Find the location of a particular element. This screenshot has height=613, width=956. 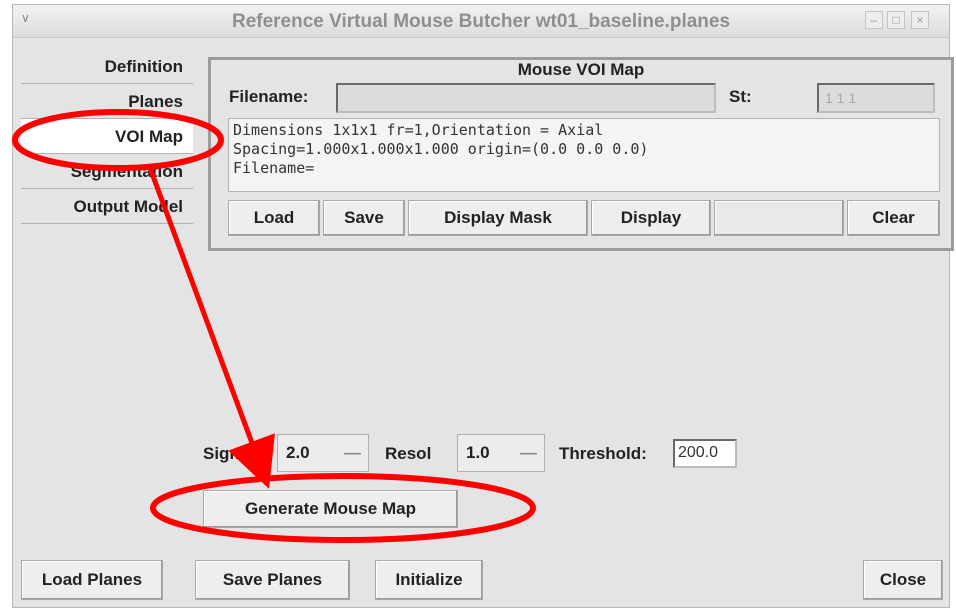

generate-button-highlight-ellipse is located at coordinates (343, 508).